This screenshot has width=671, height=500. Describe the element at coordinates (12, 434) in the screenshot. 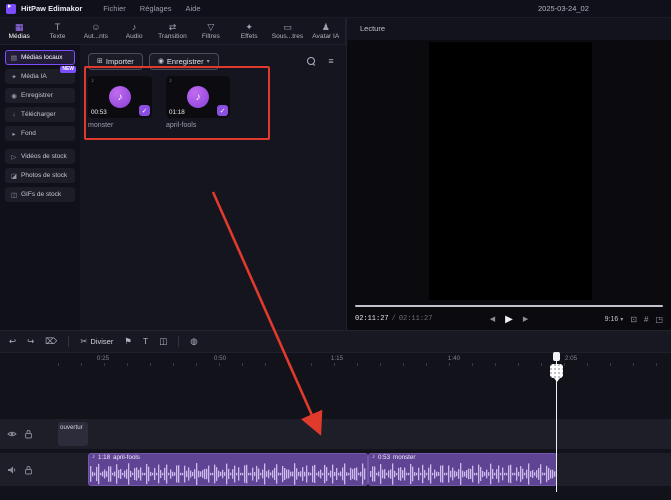

I see `eye-icon` at that location.